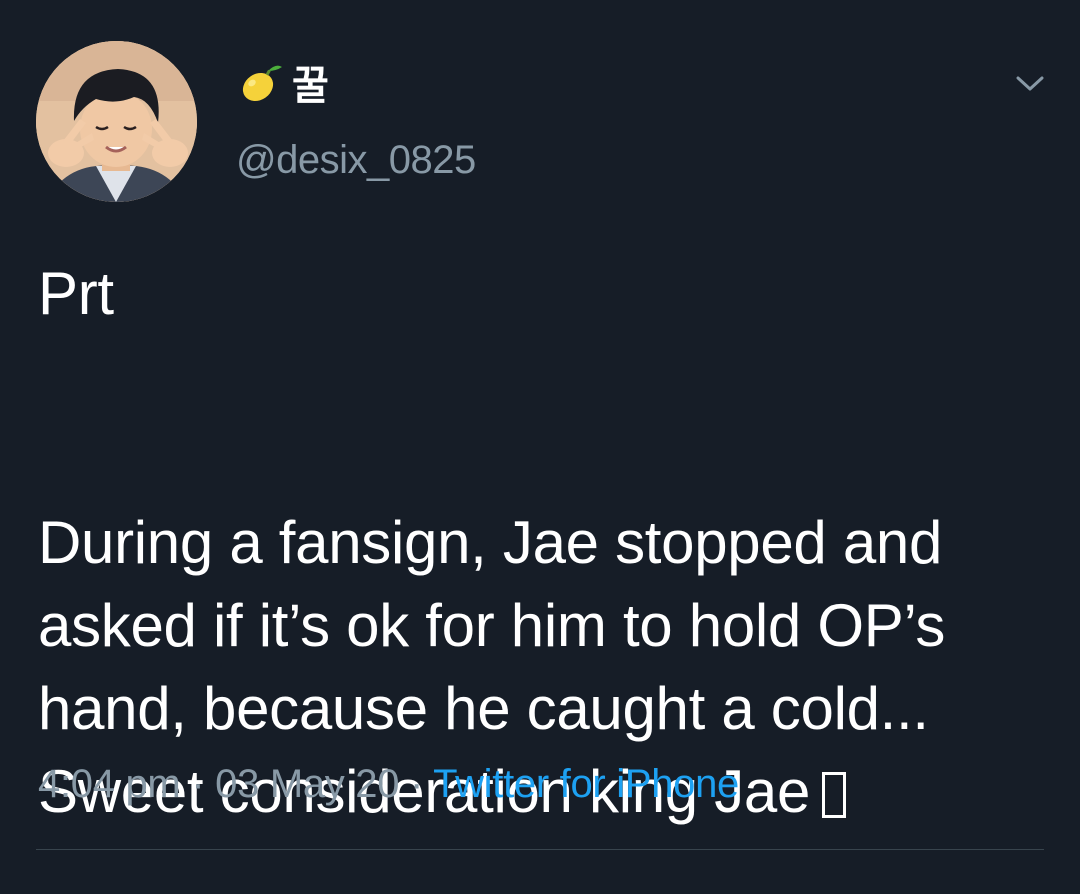 This screenshot has width=1080, height=894. I want to click on tweet-time: 4:04 pm, so click(109, 784).